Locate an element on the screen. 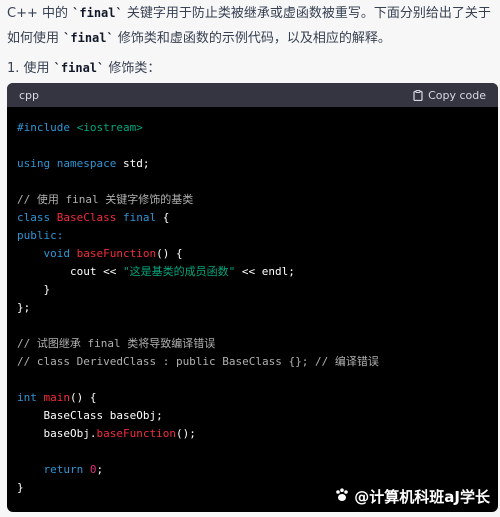  code-token: int is located at coordinates (30, 397).